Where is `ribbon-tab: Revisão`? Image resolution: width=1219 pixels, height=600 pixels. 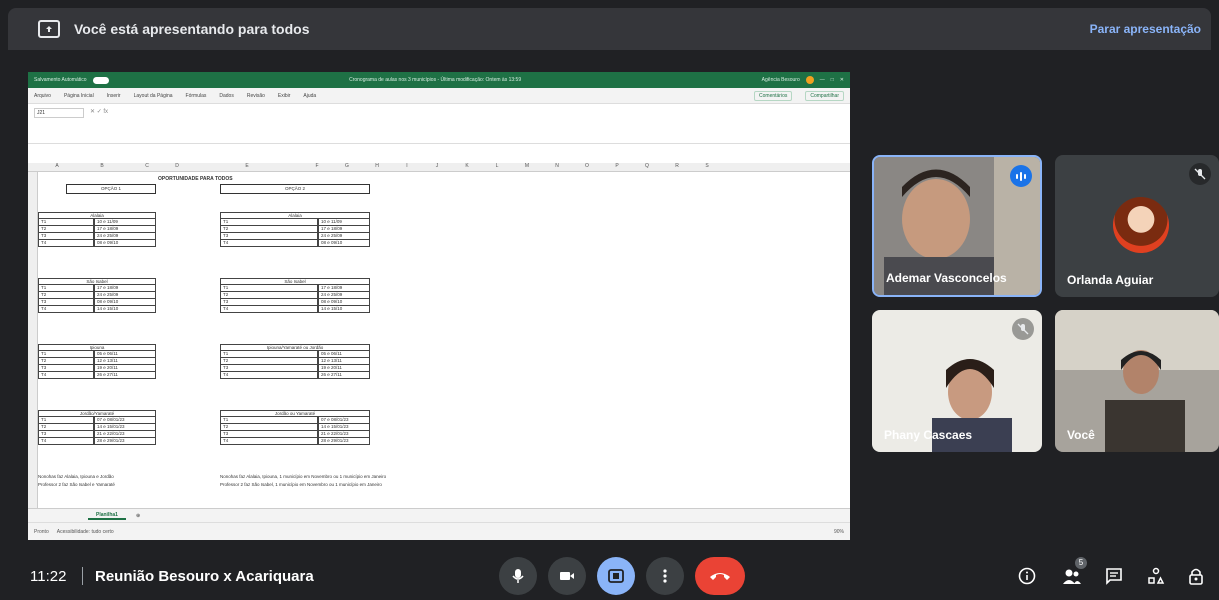 ribbon-tab: Revisão is located at coordinates (256, 96).